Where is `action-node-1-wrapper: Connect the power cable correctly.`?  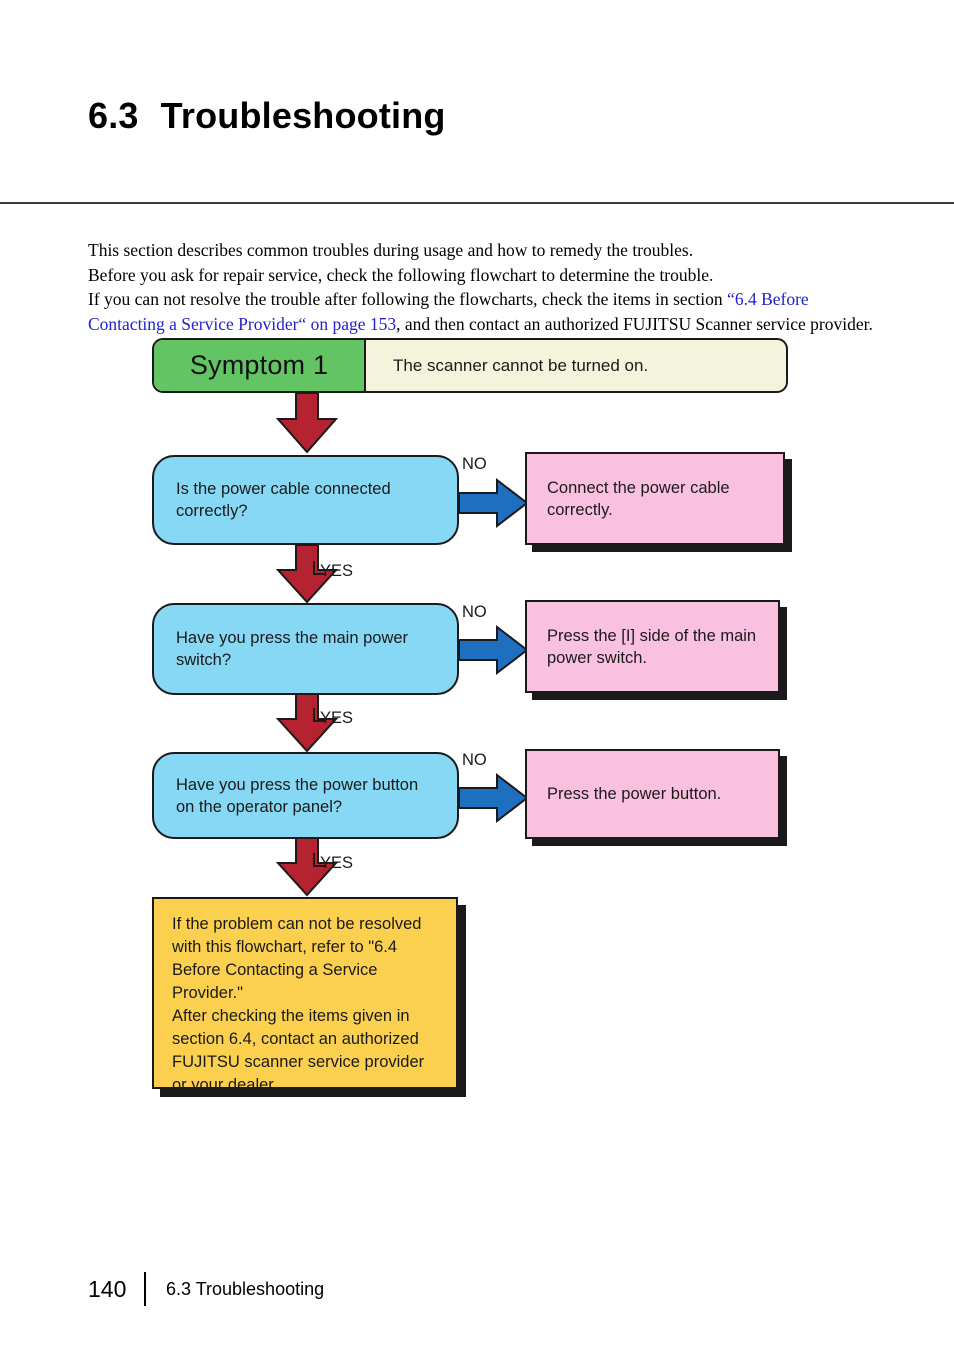
action-node-1-wrapper: Connect the power cable correctly. is located at coordinates (658, 502).